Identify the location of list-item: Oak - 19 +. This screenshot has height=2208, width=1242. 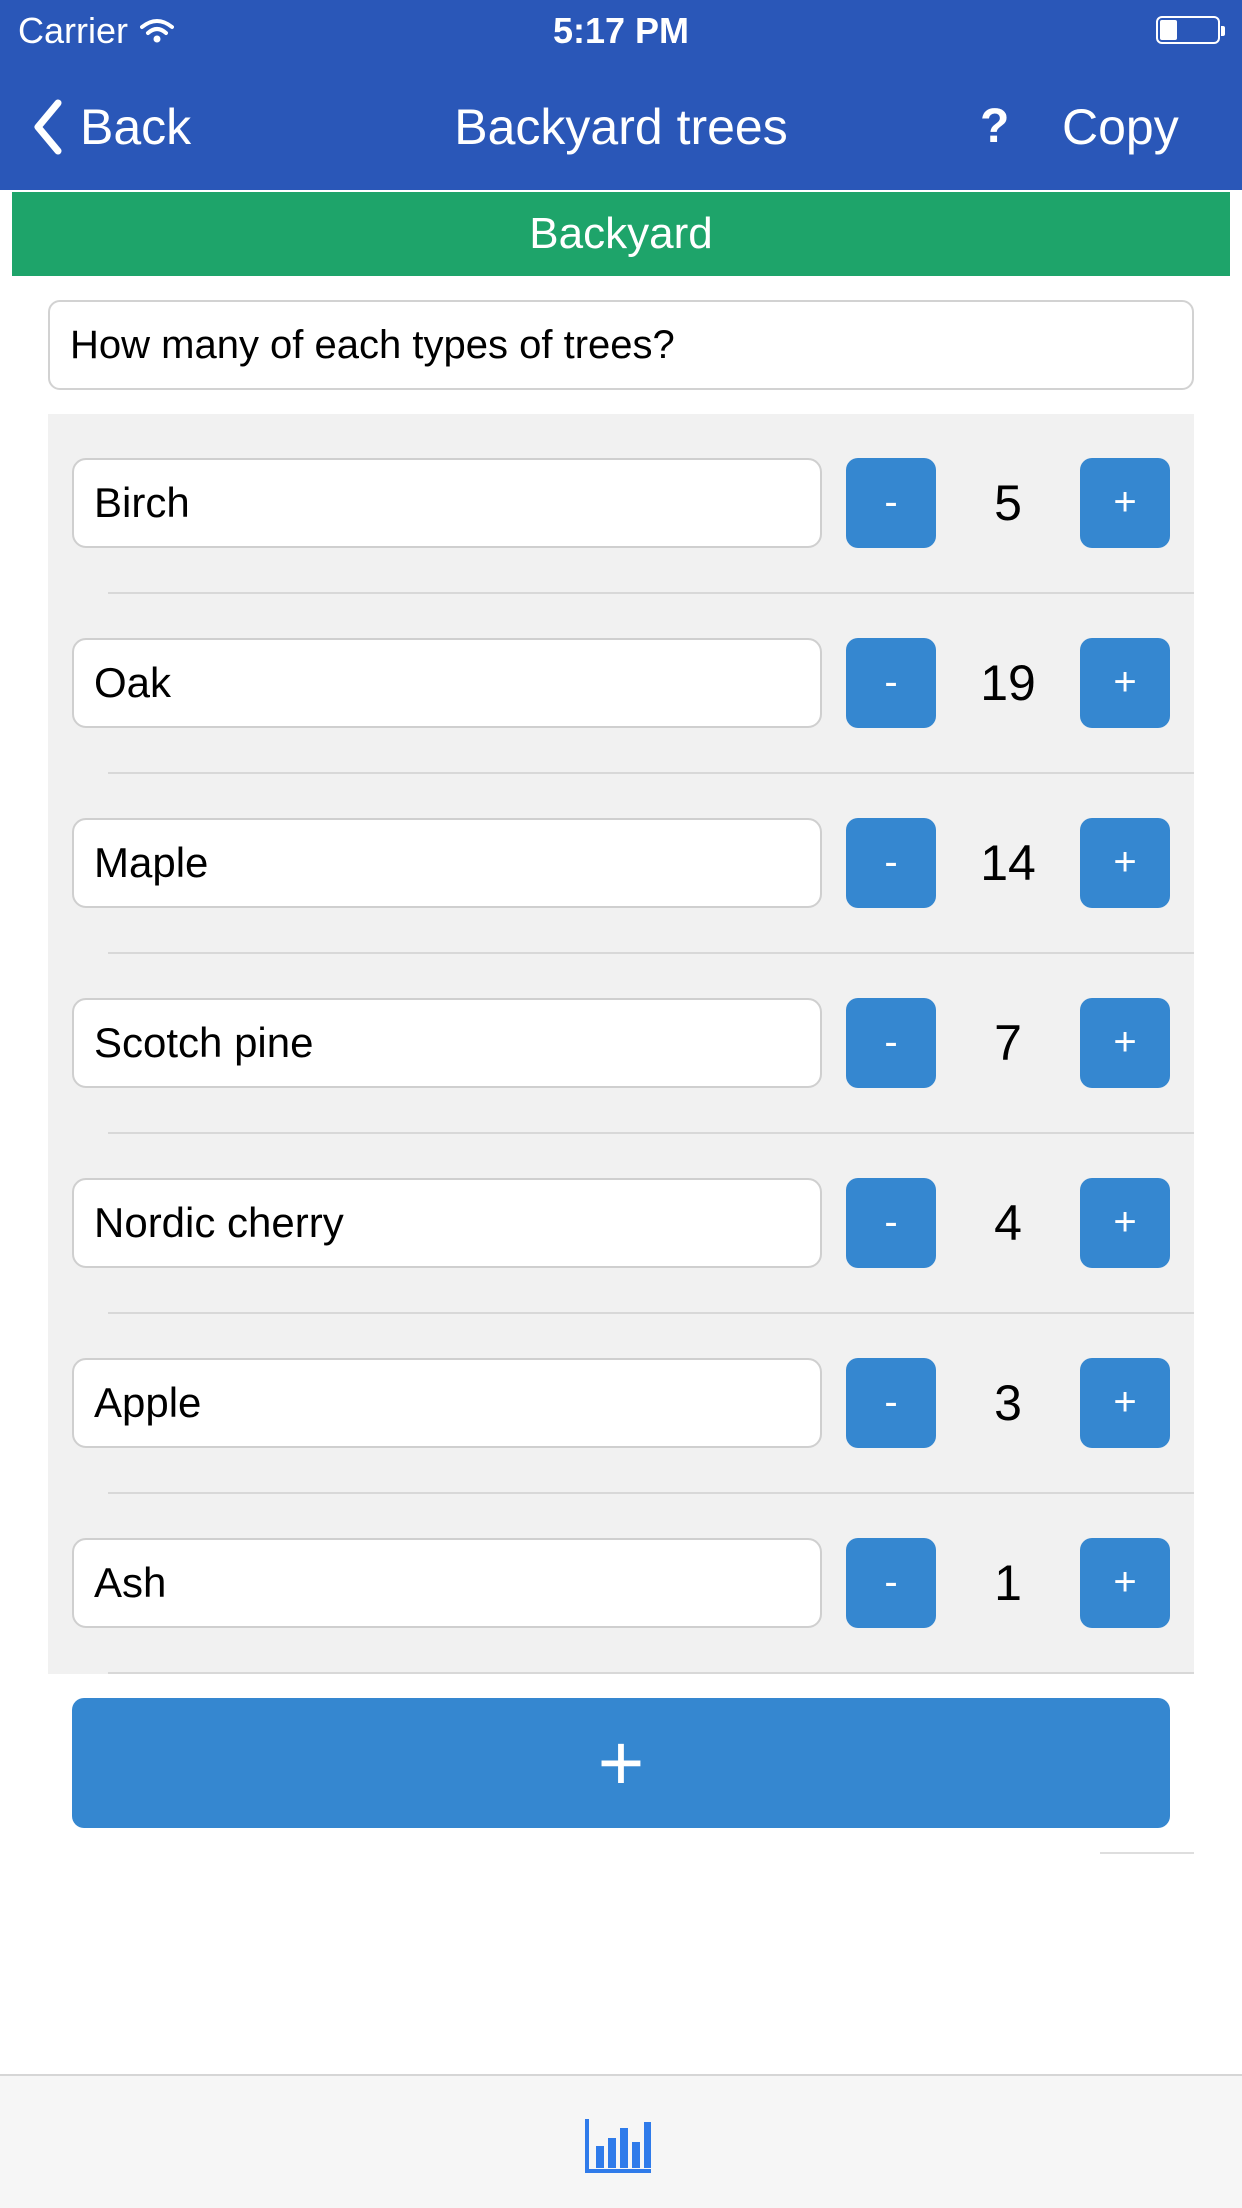
(621, 684).